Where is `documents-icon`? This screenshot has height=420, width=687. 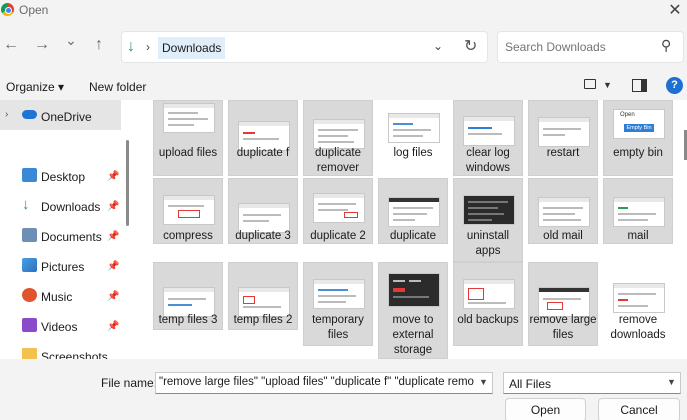
documents-icon is located at coordinates (29, 235).